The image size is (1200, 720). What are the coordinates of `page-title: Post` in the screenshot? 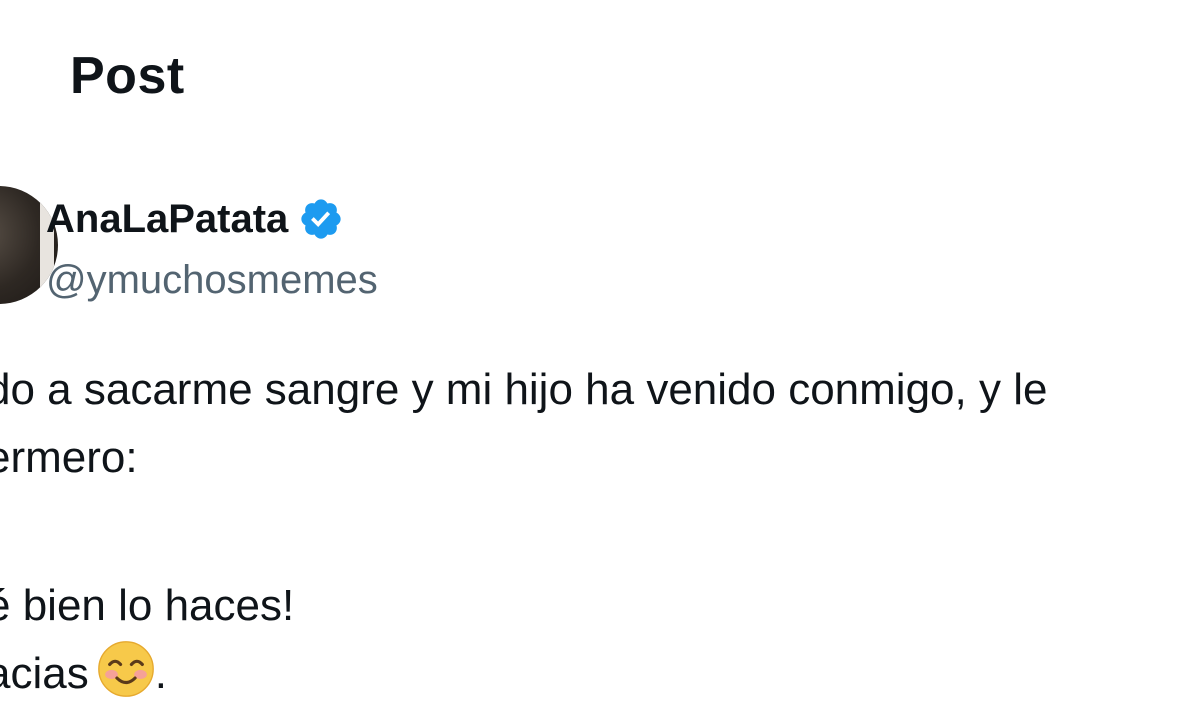 It's located at (127, 76).